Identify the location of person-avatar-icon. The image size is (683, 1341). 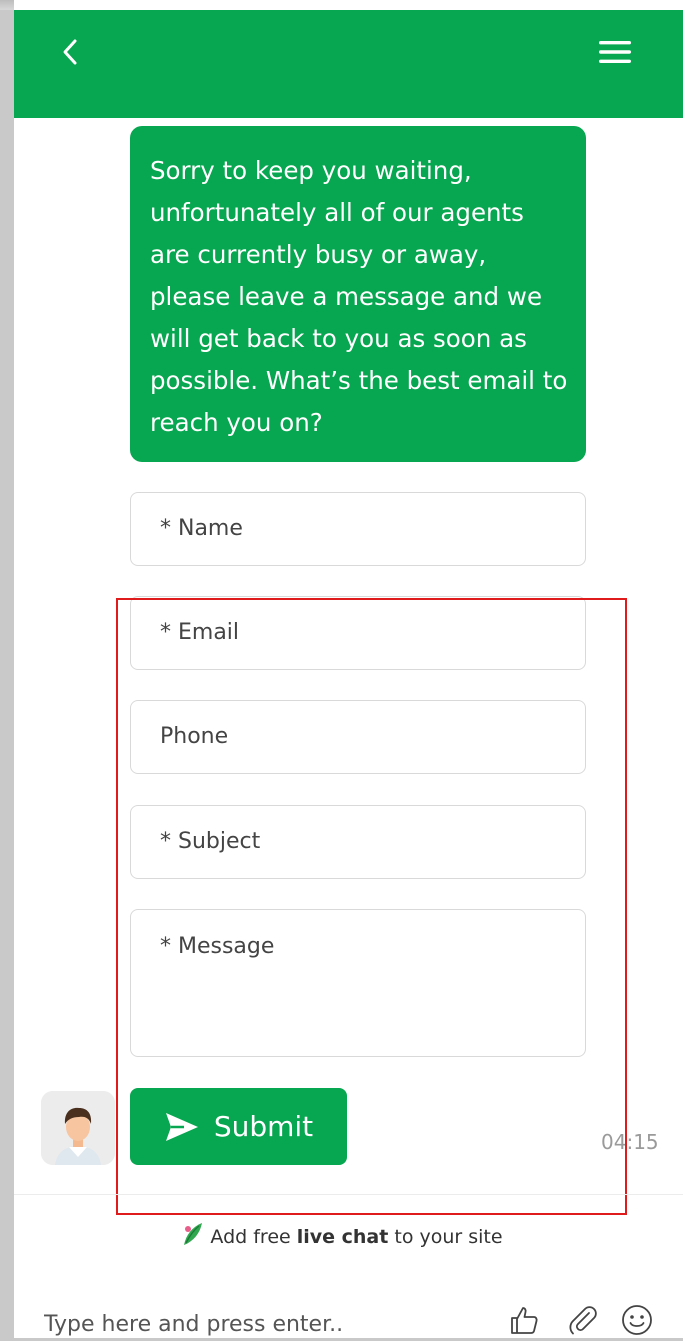
(78, 1128).